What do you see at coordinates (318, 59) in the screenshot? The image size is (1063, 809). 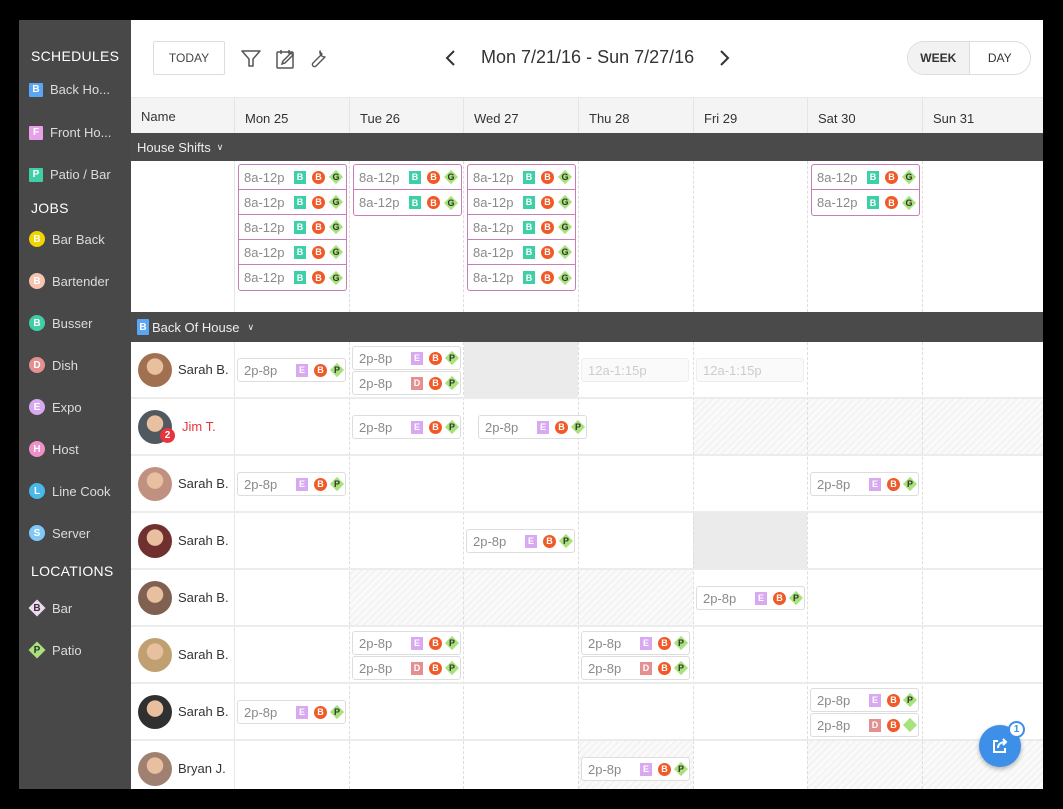 I see `wrench-icon` at bounding box center [318, 59].